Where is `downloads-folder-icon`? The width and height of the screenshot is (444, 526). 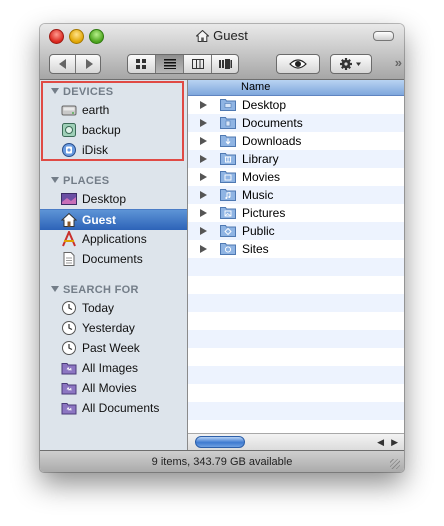
downloads-folder-icon is located at coordinates (228, 140).